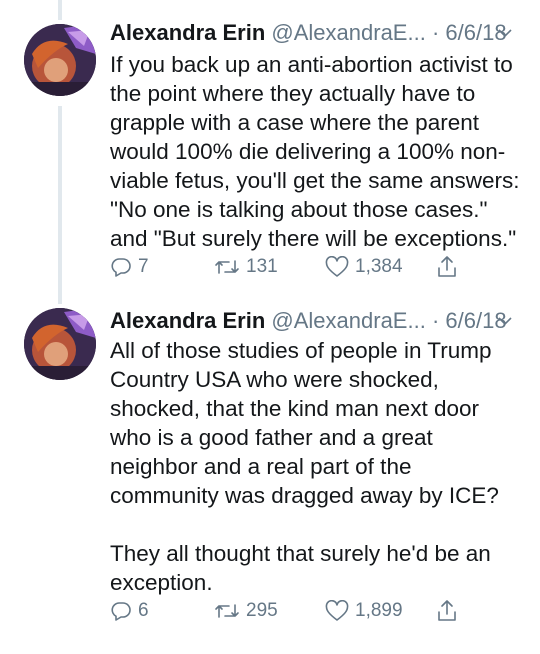  I want to click on reply-count: 6, so click(143, 610).